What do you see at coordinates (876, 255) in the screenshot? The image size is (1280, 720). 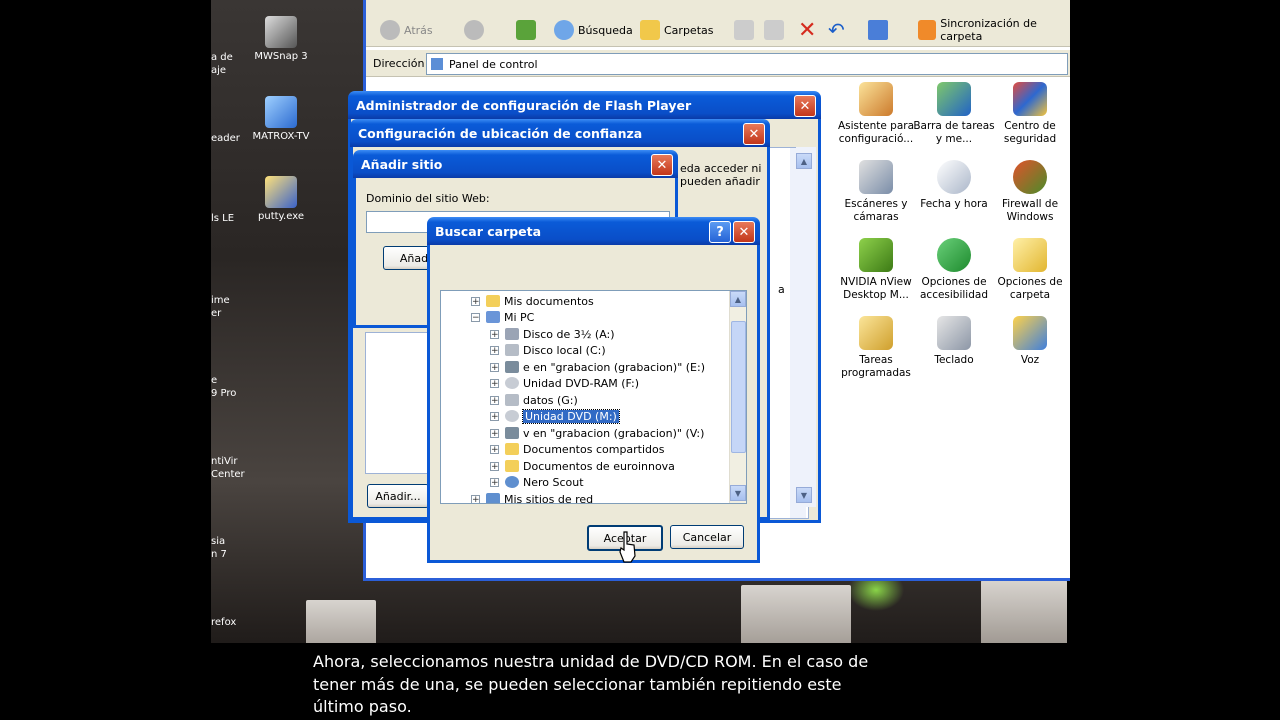 I see `nvidia-icon` at bounding box center [876, 255].